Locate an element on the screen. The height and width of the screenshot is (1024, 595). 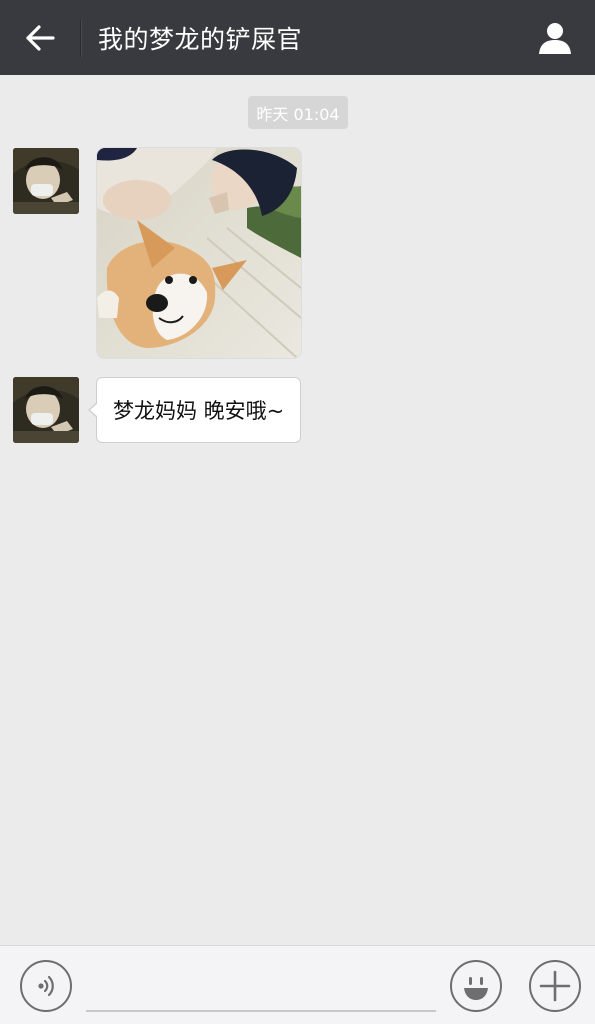
shared-photo is located at coordinates (199, 253).